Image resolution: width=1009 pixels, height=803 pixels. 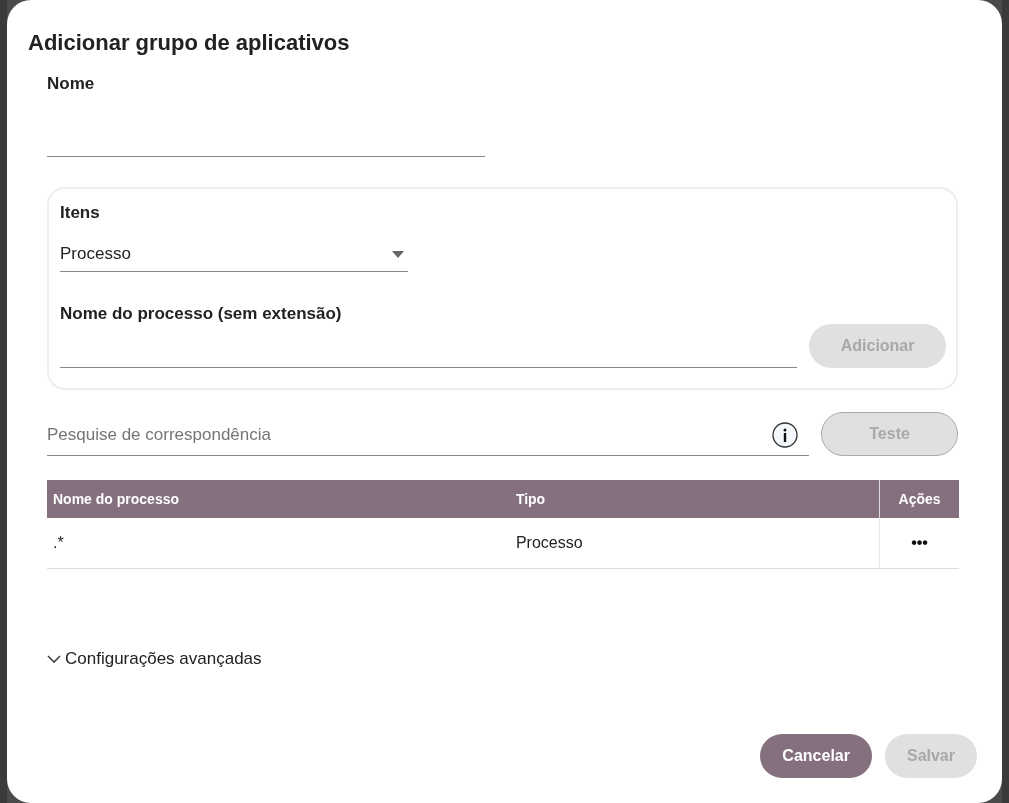 What do you see at coordinates (398, 254) in the screenshot?
I see `caret-icon` at bounding box center [398, 254].